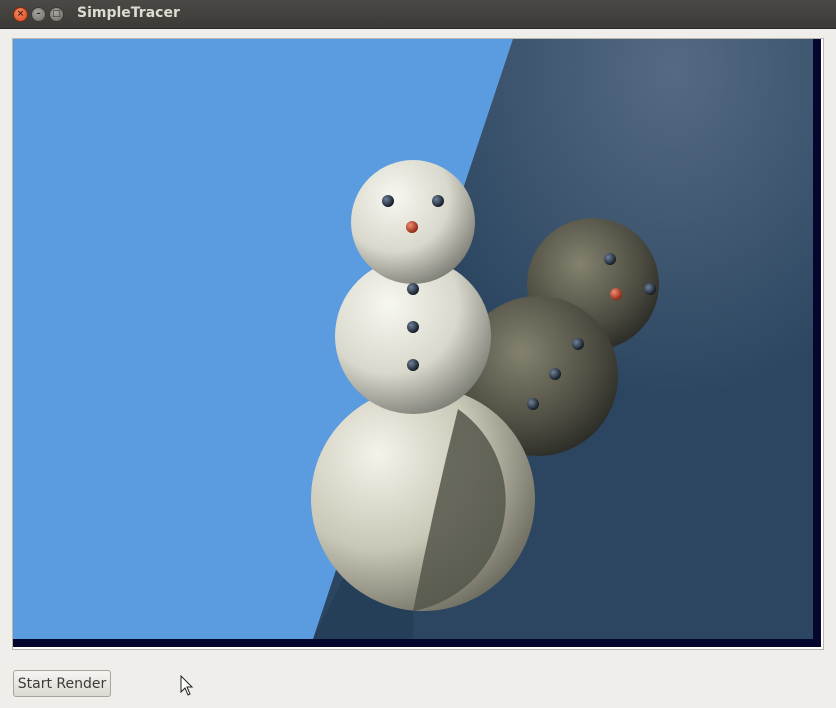 Image resolution: width=836 pixels, height=708 pixels. What do you see at coordinates (62, 683) in the screenshot?
I see `start-render-button: Start Render` at bounding box center [62, 683].